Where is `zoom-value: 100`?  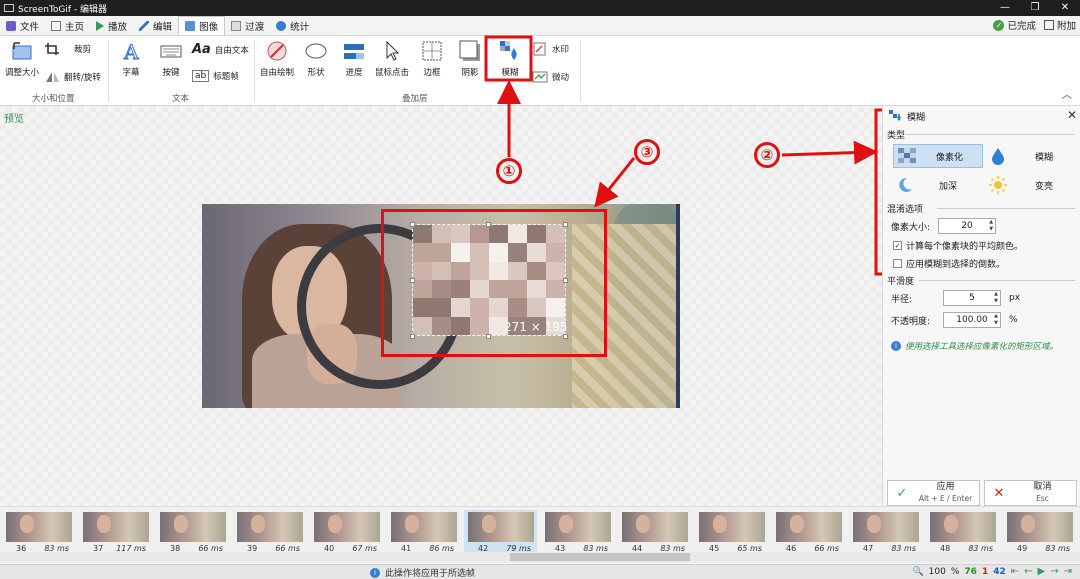
zoom-value: 100 is located at coordinates (937, 572).